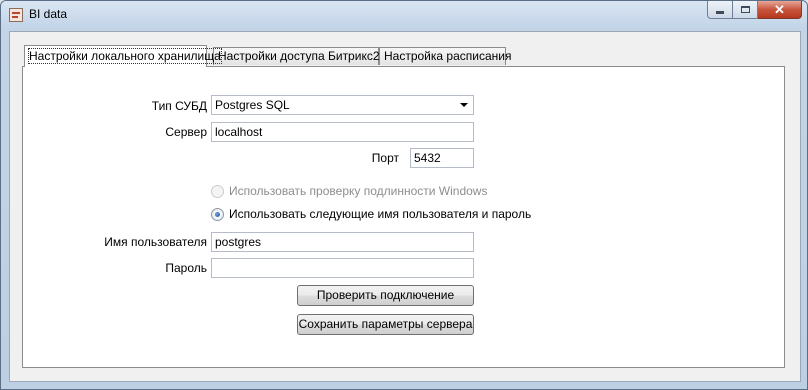  What do you see at coordinates (385, 324) in the screenshot?
I see `save-server-settings-button: Сохранить параметры сервера` at bounding box center [385, 324].